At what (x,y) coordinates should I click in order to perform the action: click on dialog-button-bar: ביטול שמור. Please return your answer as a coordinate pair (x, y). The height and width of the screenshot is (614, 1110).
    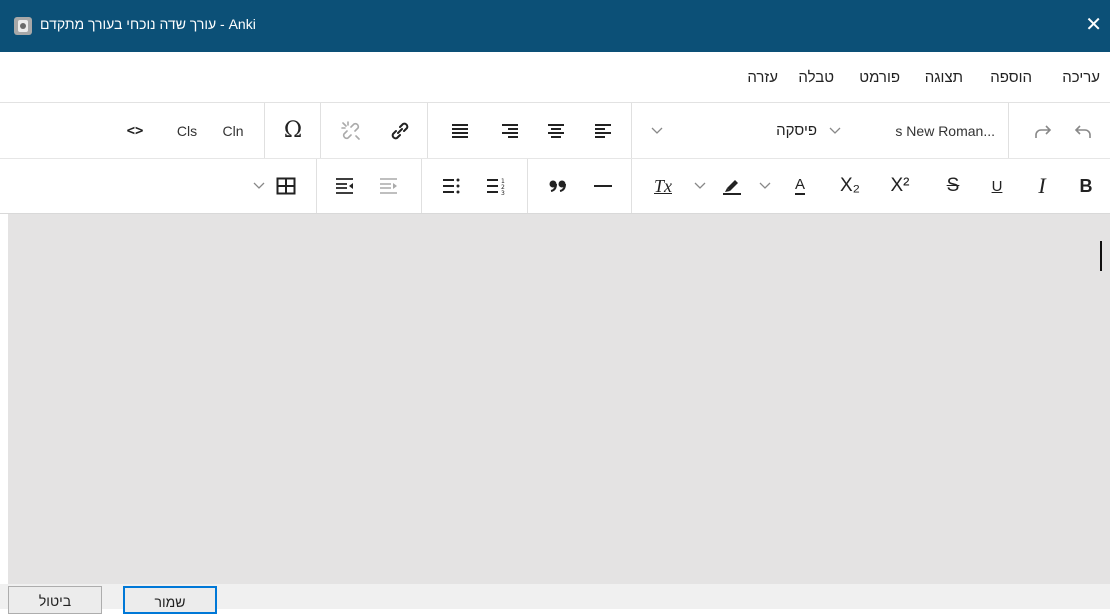
    Looking at the image, I should click on (555, 599).